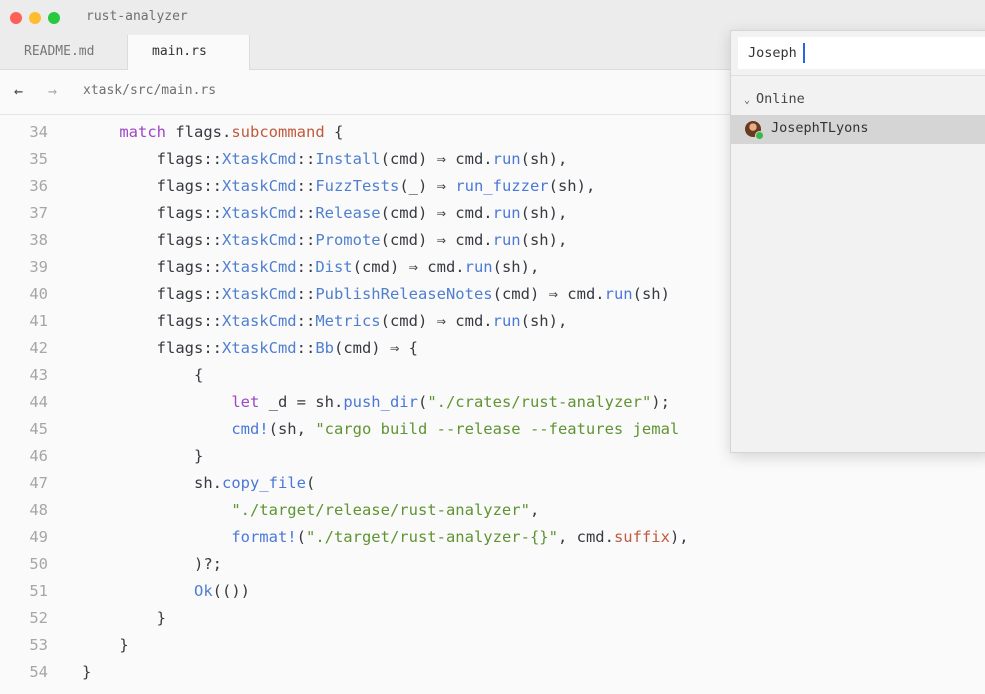 Image resolution: width=985 pixels, height=694 pixels. Describe the element at coordinates (278, 132) in the screenshot. I see `code-token: subcommand` at that location.